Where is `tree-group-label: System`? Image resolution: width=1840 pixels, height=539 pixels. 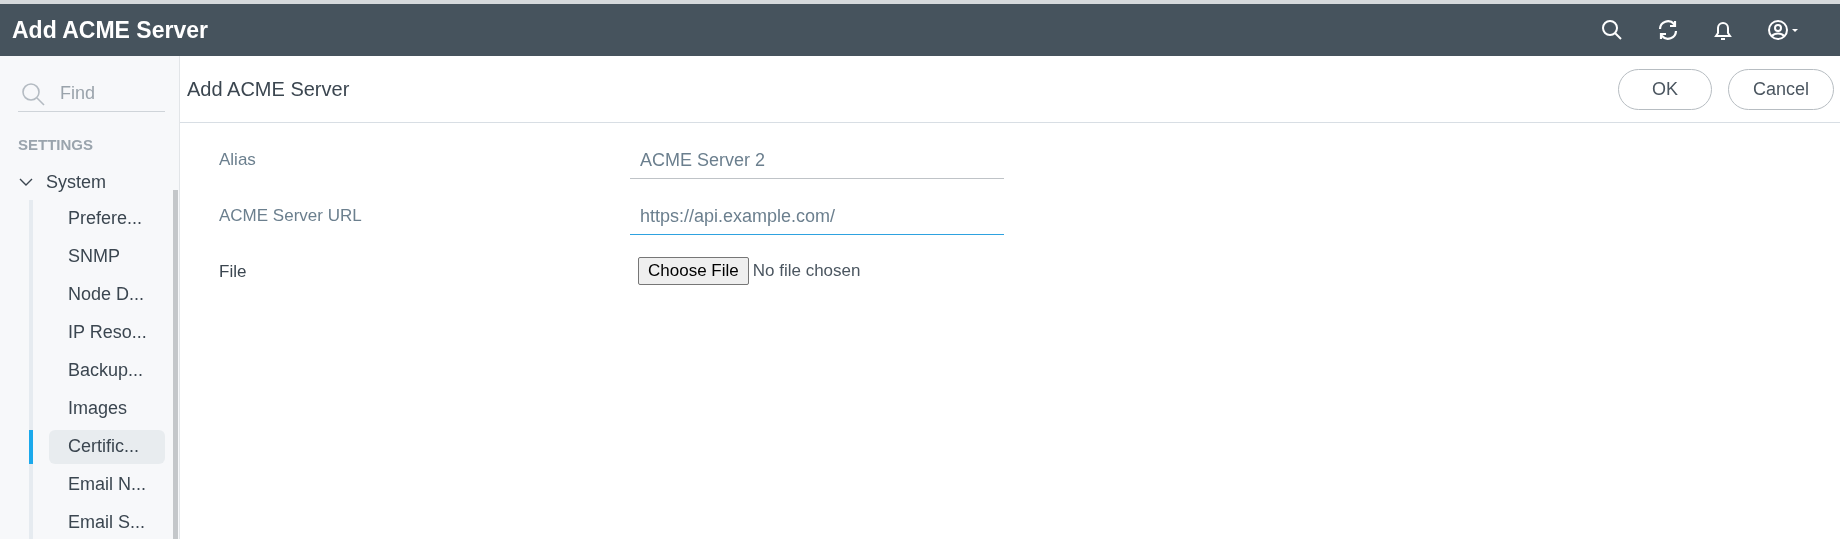 tree-group-label: System is located at coordinates (76, 182).